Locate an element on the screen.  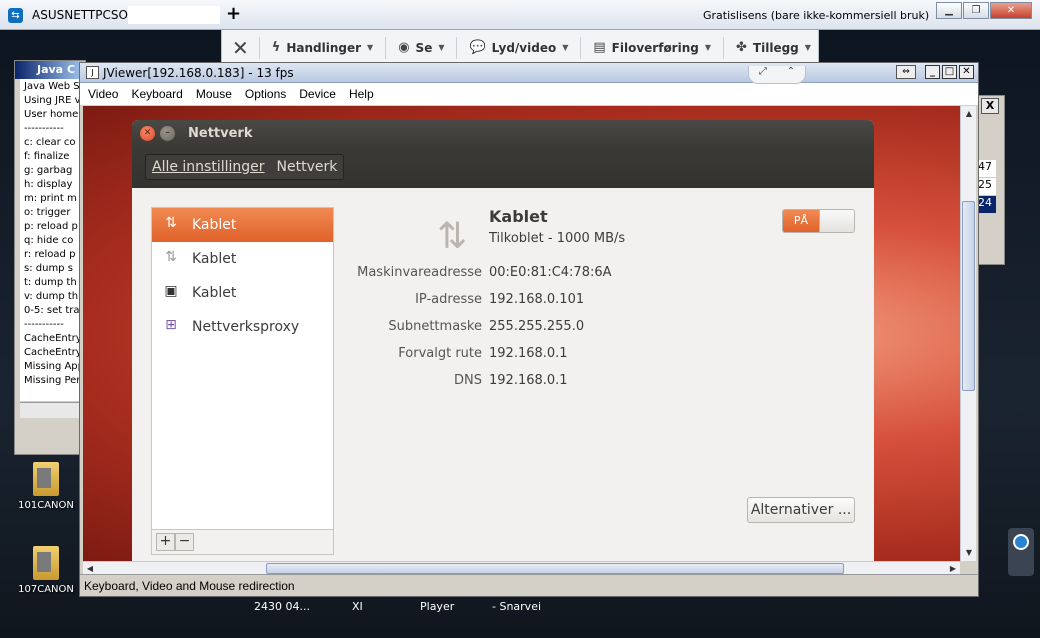
toolbar-collapse-tab: ⤢ ⌃ is located at coordinates (777, 75).